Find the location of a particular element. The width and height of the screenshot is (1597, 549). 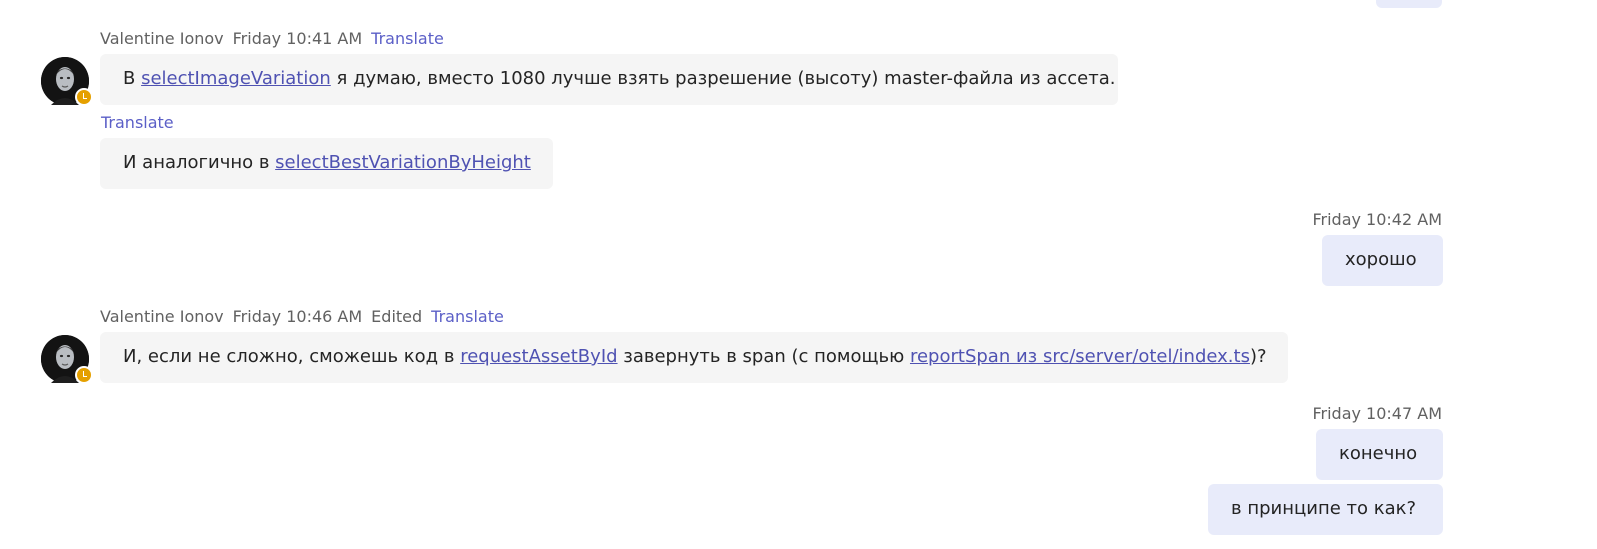

message-text: И, если не сложно, сможешь код в is located at coordinates (292, 356).